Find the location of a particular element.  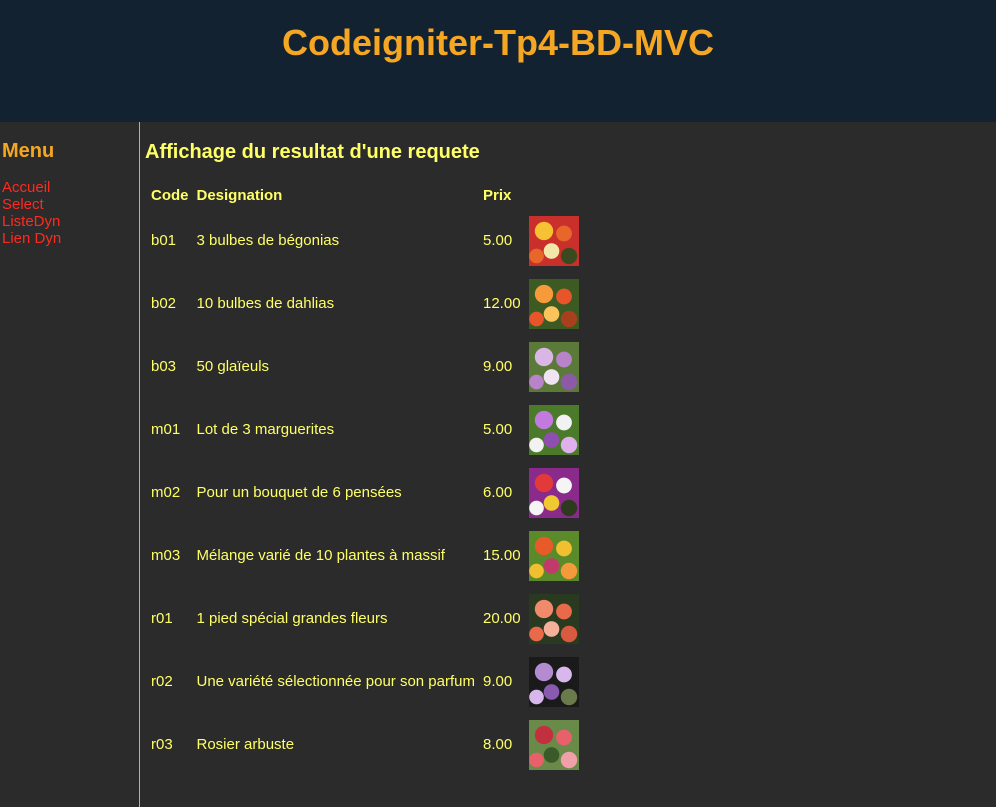

rosier-photo is located at coordinates (553, 744).